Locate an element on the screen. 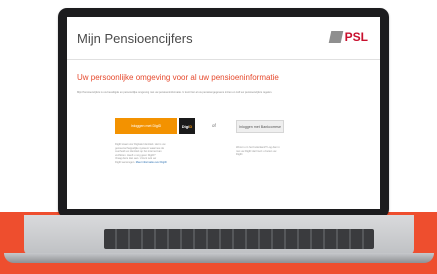 This screenshot has width=437, height=274. laptop-deck is located at coordinates (219, 235).